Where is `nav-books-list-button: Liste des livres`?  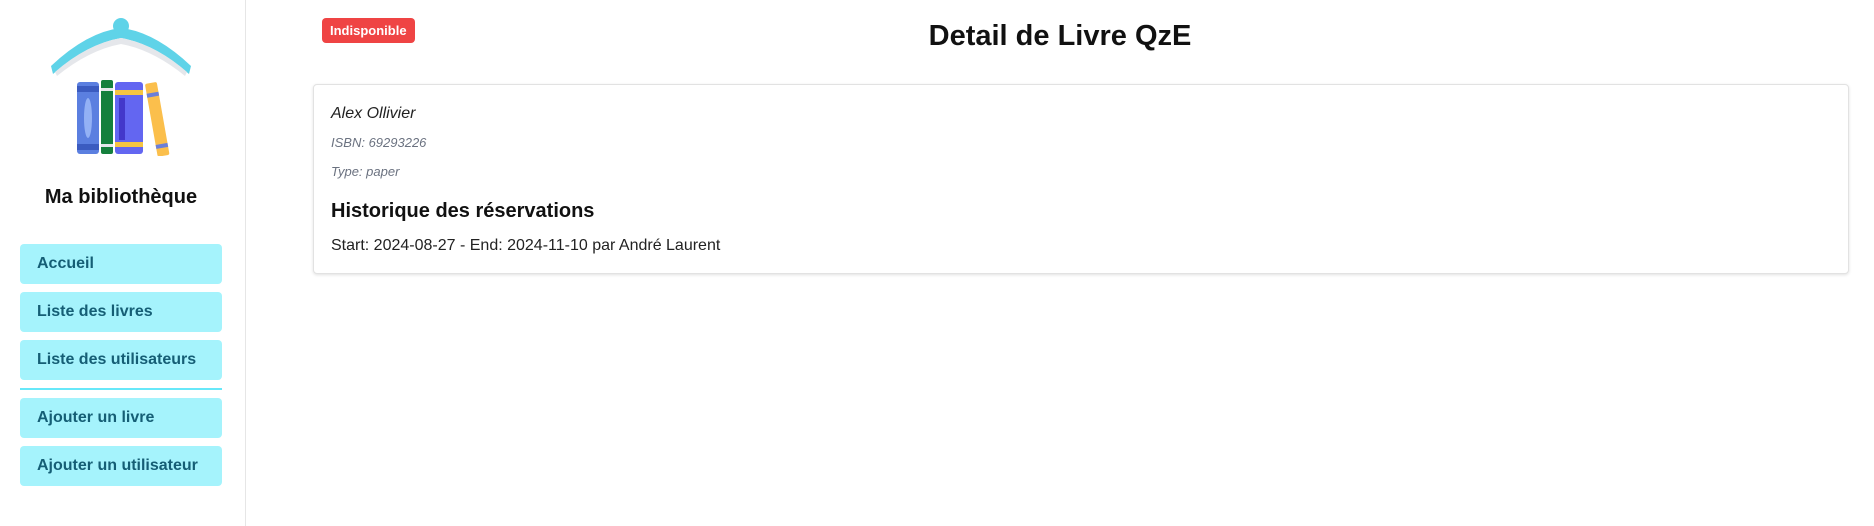
nav-books-list-button: Liste des livres is located at coordinates (121, 312).